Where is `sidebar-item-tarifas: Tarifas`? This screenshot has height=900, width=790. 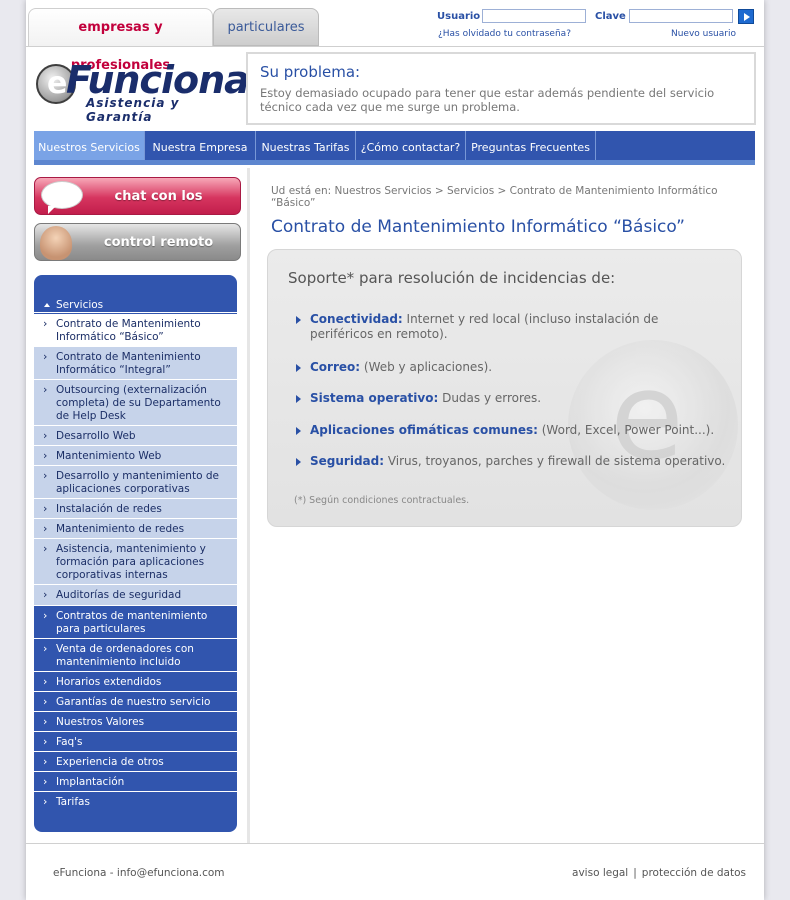
sidebar-item-tarifas: Tarifas is located at coordinates (135, 802).